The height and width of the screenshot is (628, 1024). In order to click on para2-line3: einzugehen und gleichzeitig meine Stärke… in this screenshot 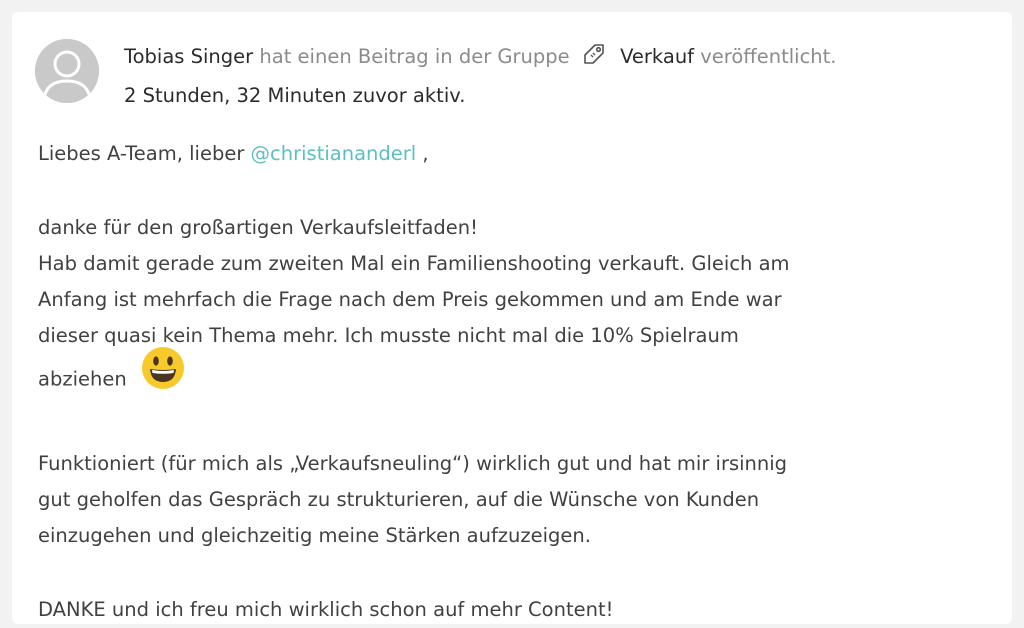, I will do `click(314, 535)`.